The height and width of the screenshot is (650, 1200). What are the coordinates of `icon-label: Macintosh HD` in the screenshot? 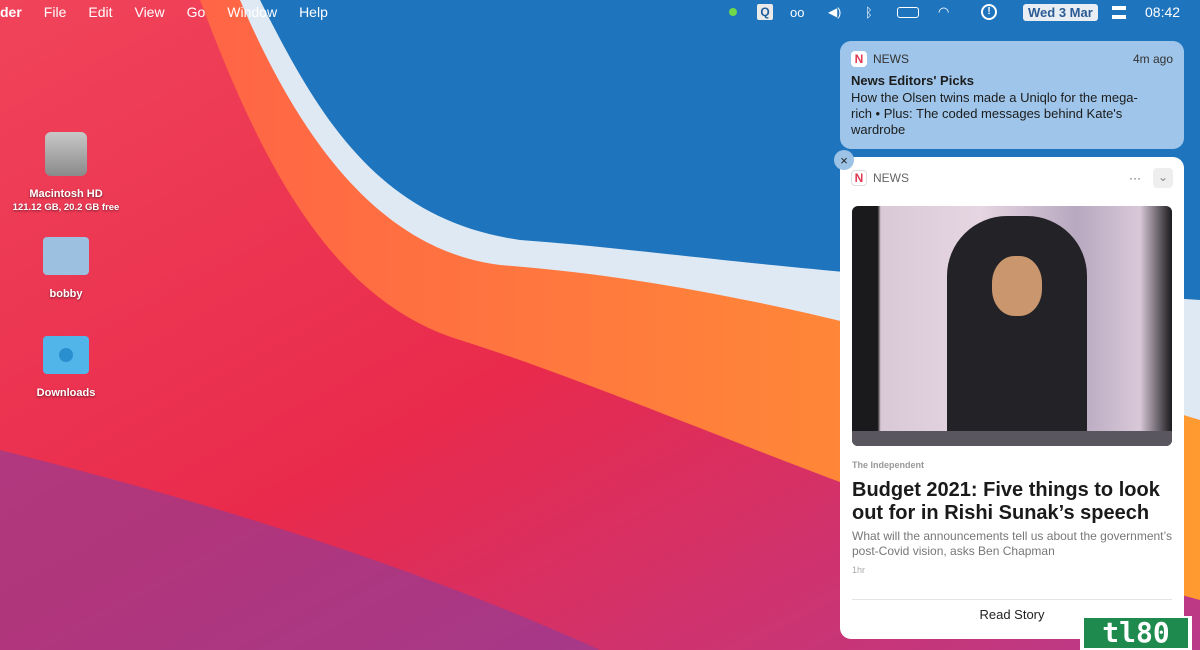 It's located at (66, 194).